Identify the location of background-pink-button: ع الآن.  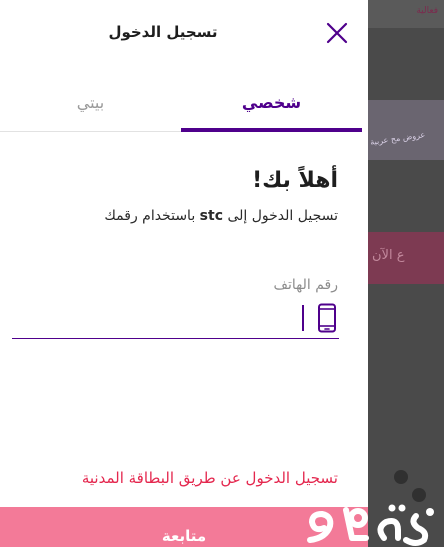
(406, 258).